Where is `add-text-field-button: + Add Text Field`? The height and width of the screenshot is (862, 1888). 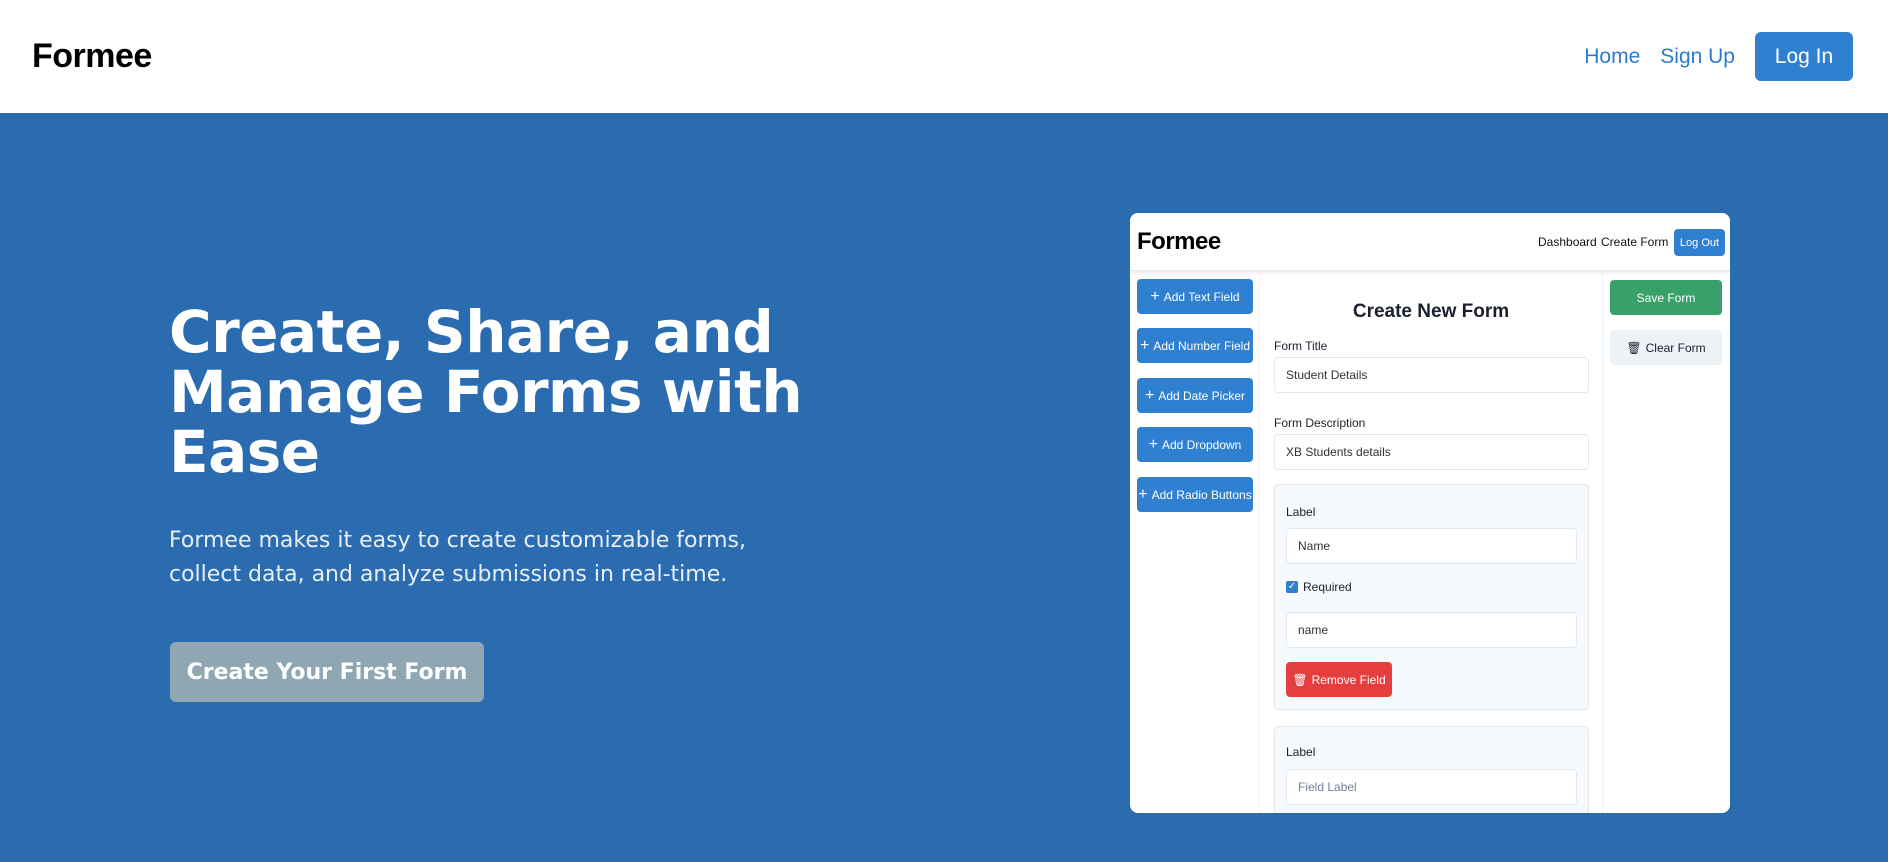
add-text-field-button: + Add Text Field is located at coordinates (1195, 296).